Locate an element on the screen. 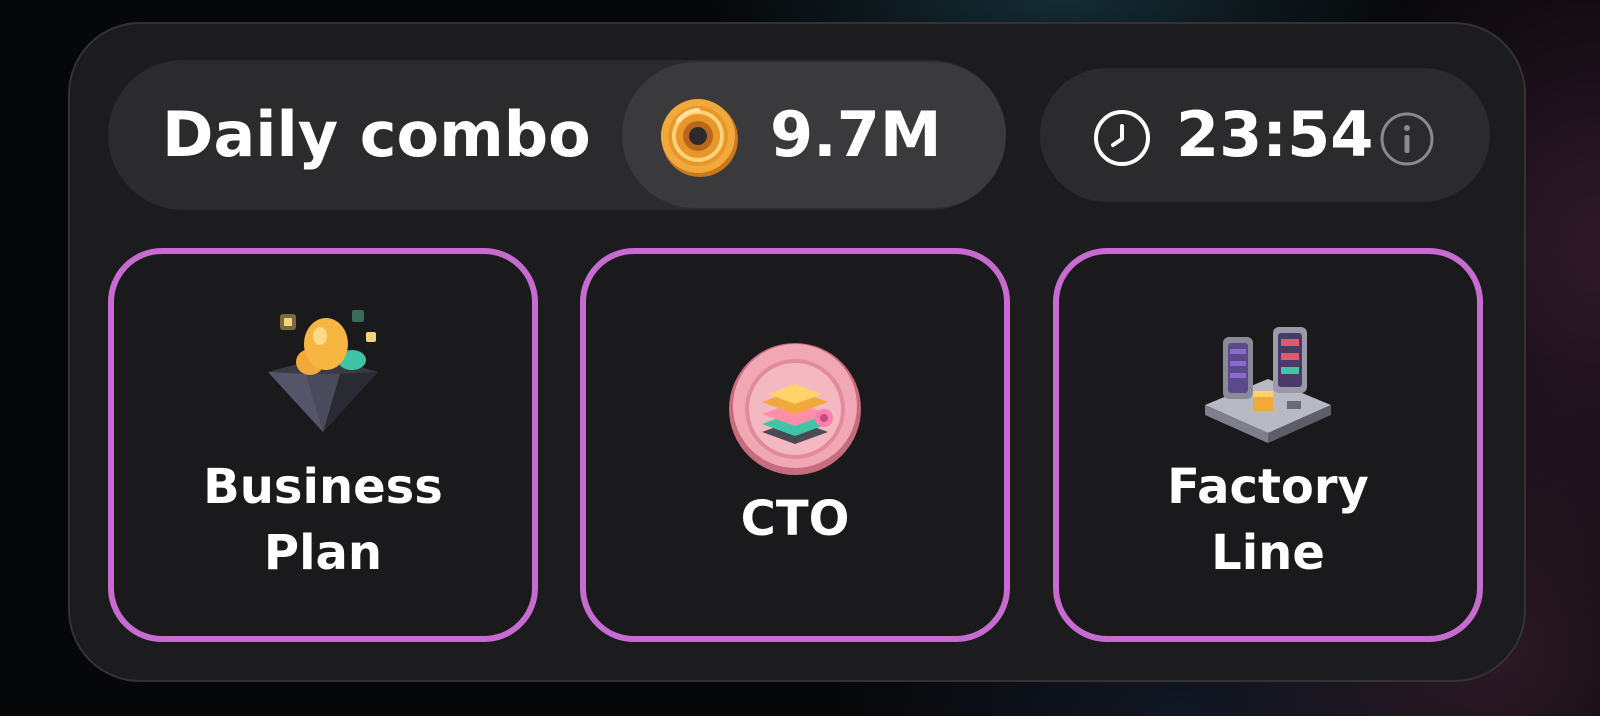 The image size is (1600, 716). clock-icon is located at coordinates (1122, 138).